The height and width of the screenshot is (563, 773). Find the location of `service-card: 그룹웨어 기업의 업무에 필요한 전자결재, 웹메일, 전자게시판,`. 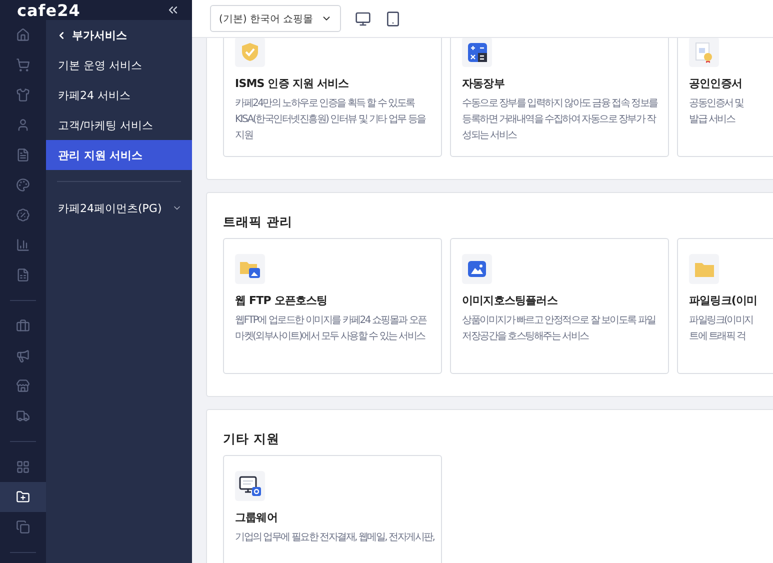

service-card: 그룹웨어 기업의 업무에 필요한 전자결재, 웹메일, 전자게시판, is located at coordinates (332, 509).